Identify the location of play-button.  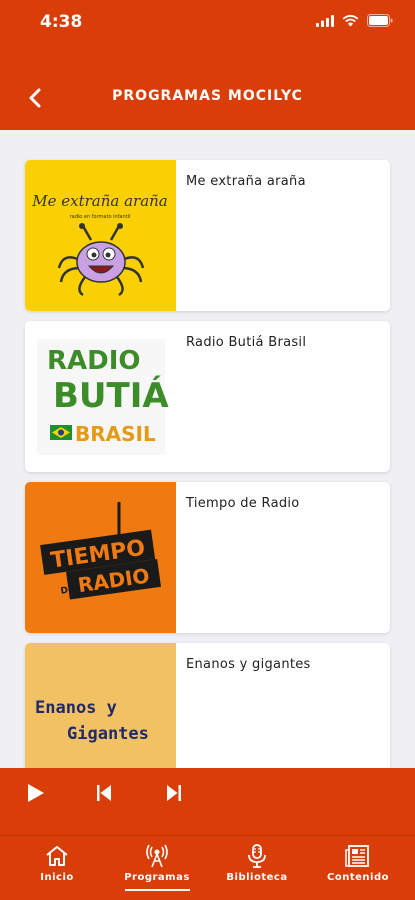
(35, 793).